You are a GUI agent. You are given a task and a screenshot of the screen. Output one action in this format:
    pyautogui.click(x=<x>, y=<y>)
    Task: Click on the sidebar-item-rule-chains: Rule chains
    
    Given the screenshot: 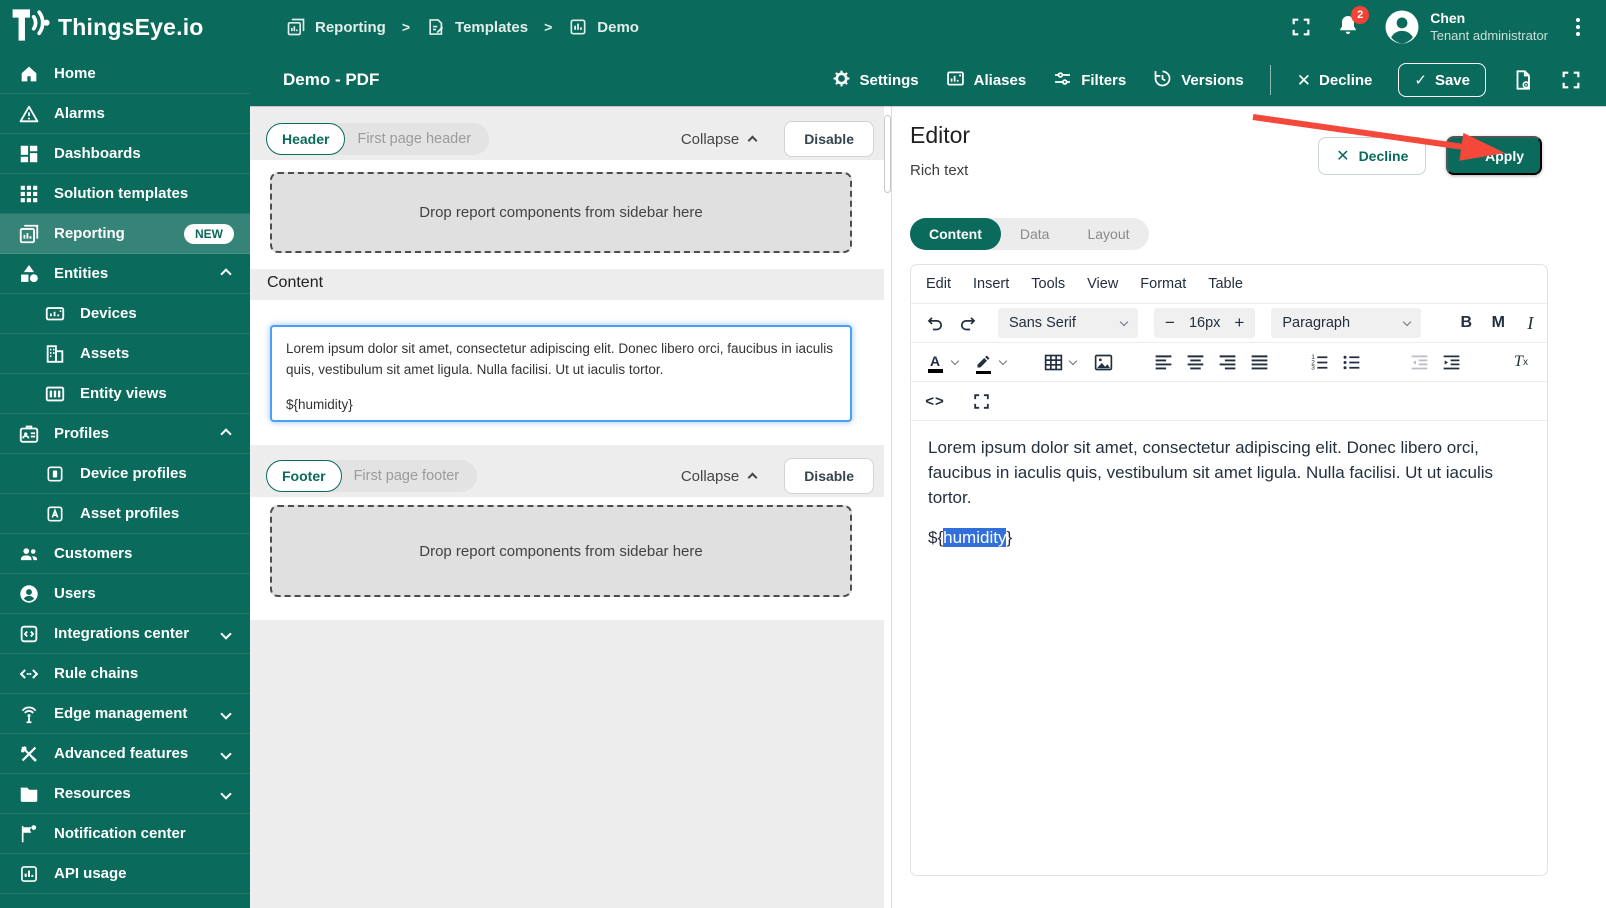 What is the action you would take?
    pyautogui.click(x=125, y=674)
    